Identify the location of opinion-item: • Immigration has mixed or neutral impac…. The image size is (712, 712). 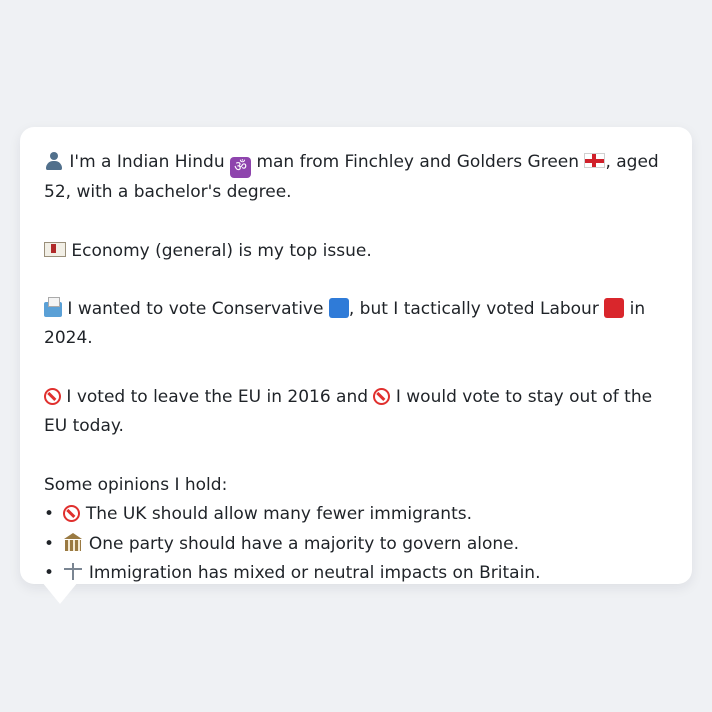
(357, 573).